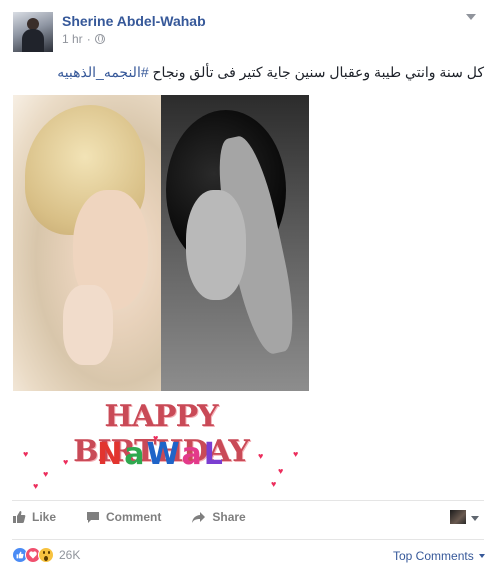  What do you see at coordinates (214, 454) in the screenshot?
I see `banner-name-letter: L` at bounding box center [214, 454].